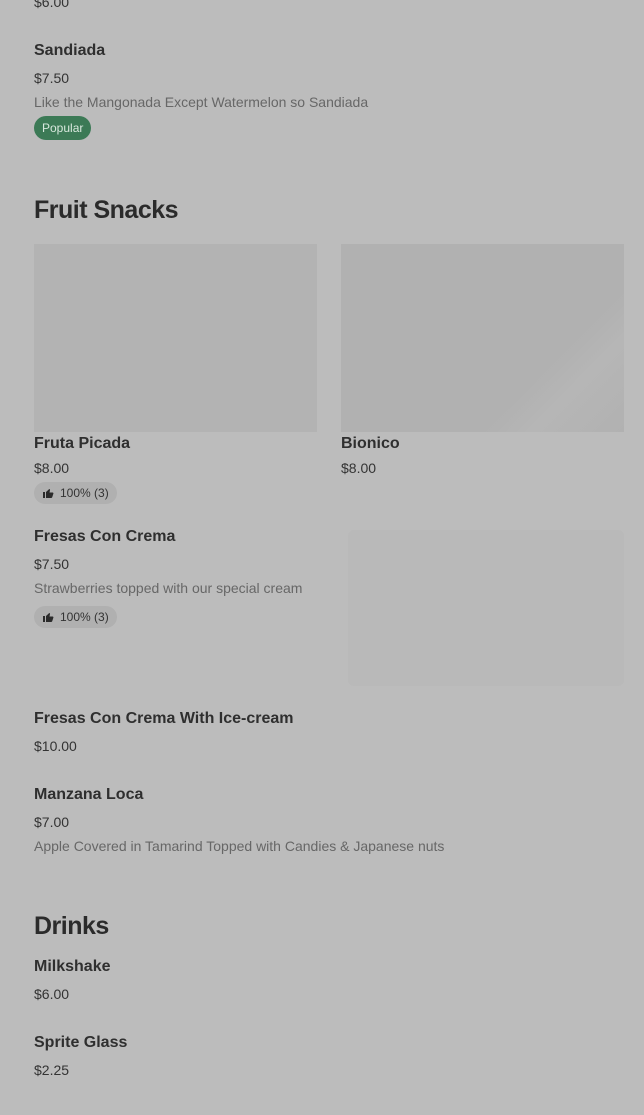 The height and width of the screenshot is (1115, 644). I want to click on menu-item-milkshake: Milkshake $6.00, so click(314, 983).